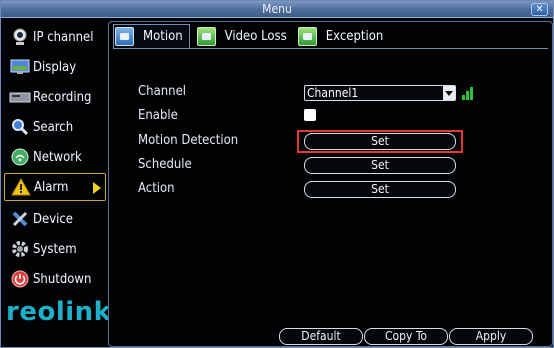  I want to click on signal-strength-icon, so click(469, 92).